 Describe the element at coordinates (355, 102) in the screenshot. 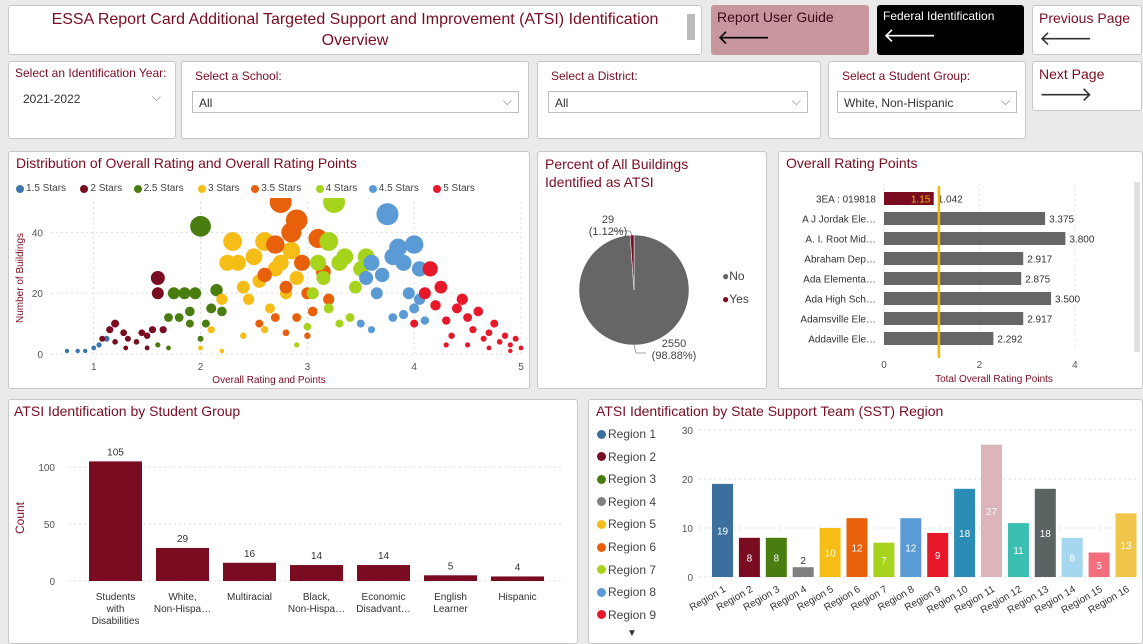

I see `school-dropdown: All ⌵` at that location.